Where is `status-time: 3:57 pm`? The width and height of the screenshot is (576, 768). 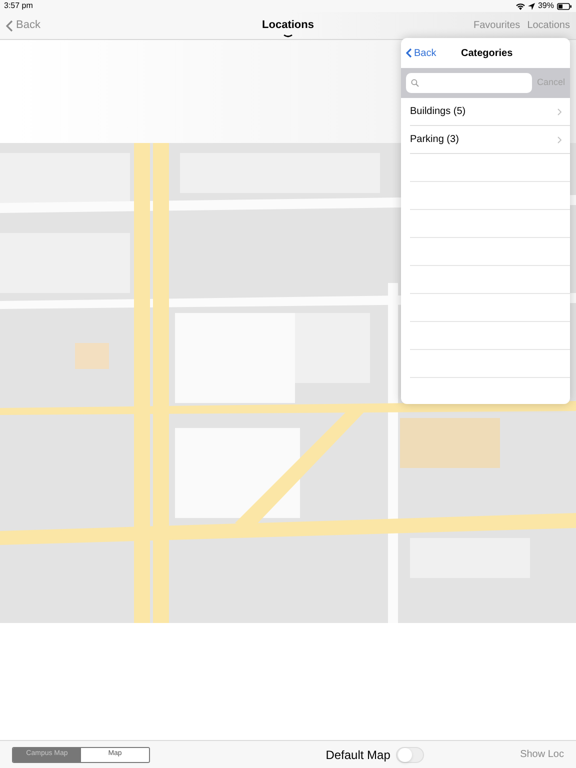 status-time: 3:57 pm is located at coordinates (18, 6).